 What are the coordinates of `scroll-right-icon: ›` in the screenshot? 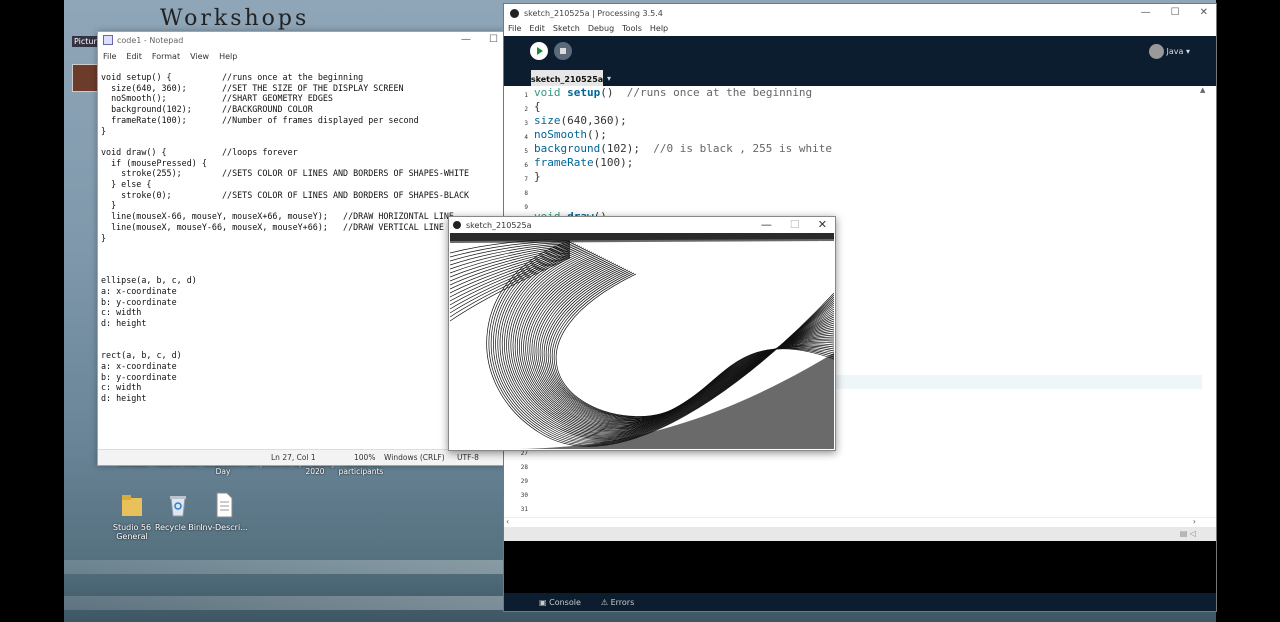 It's located at (1194, 521).